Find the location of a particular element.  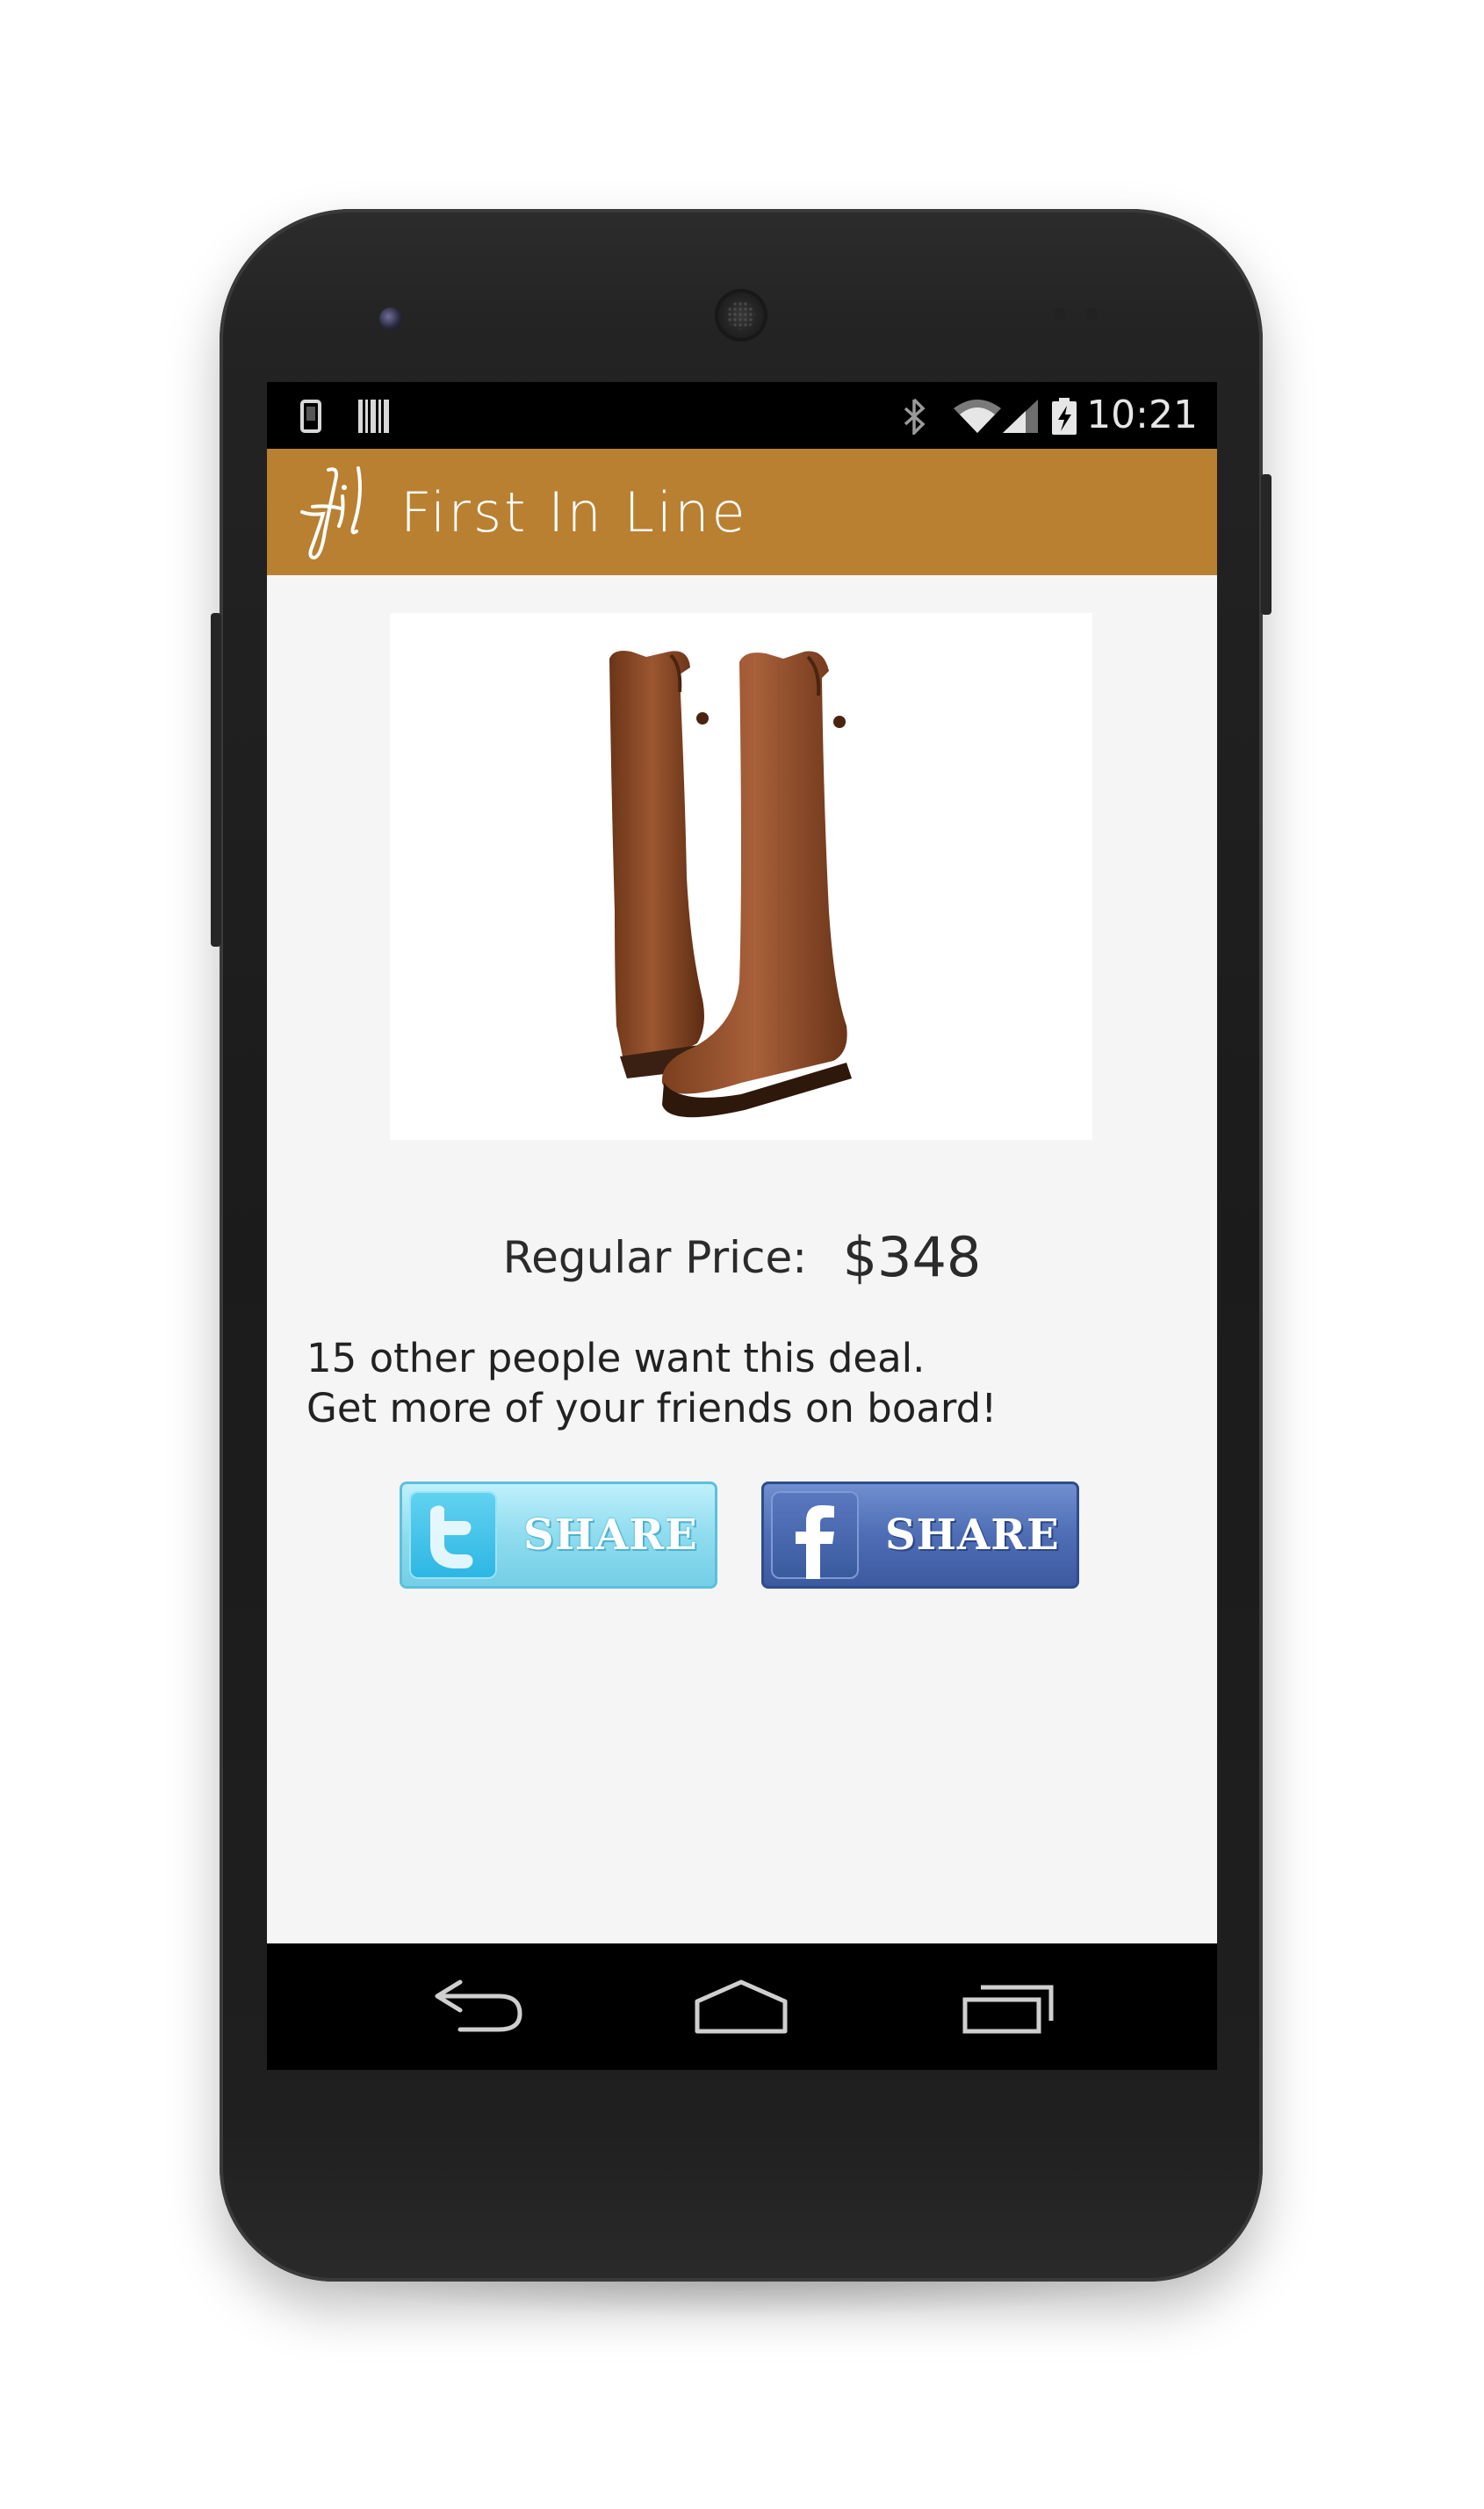

facebook-badge is located at coordinates (815, 1535).